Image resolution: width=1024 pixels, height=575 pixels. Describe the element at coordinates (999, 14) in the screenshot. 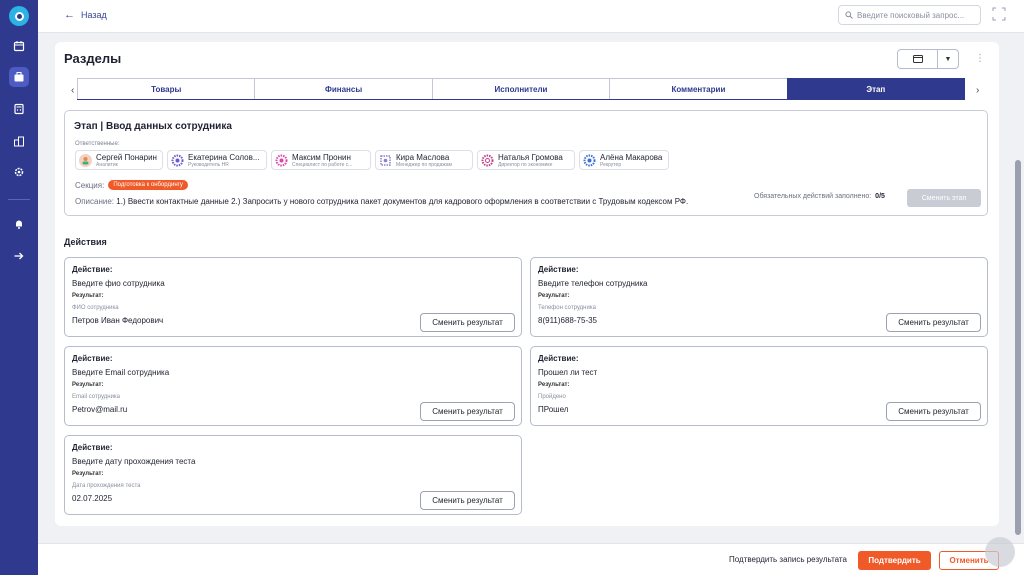

I see `fullscreen-icon` at that location.